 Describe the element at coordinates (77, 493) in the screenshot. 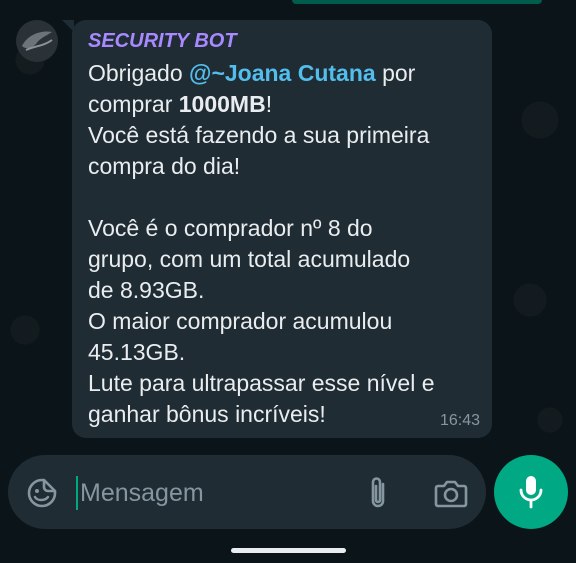

I see `text-cursor` at that location.